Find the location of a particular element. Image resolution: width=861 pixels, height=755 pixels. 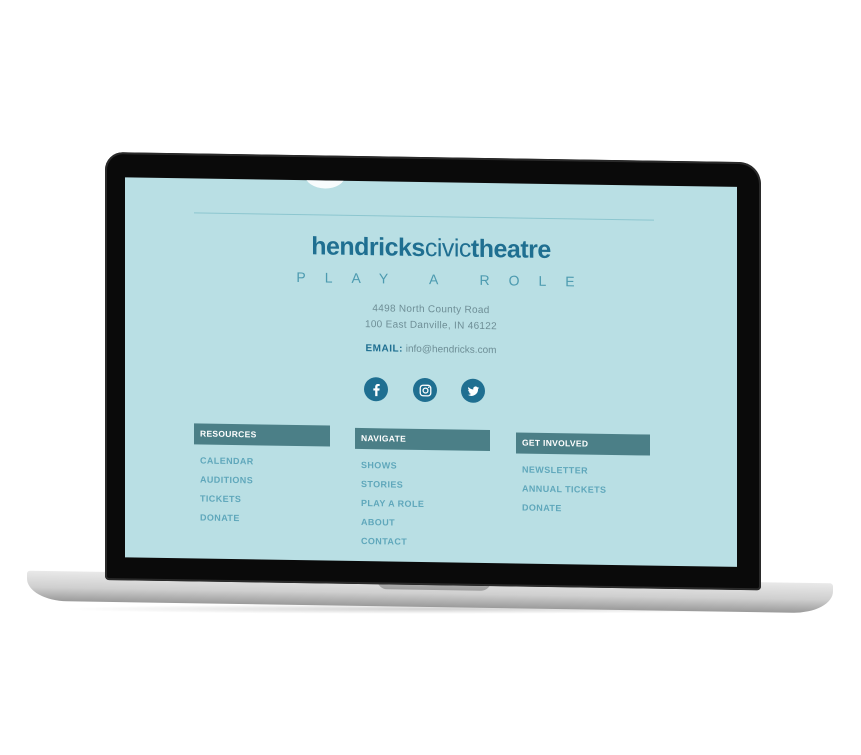

instagram-icon is located at coordinates (425, 390).